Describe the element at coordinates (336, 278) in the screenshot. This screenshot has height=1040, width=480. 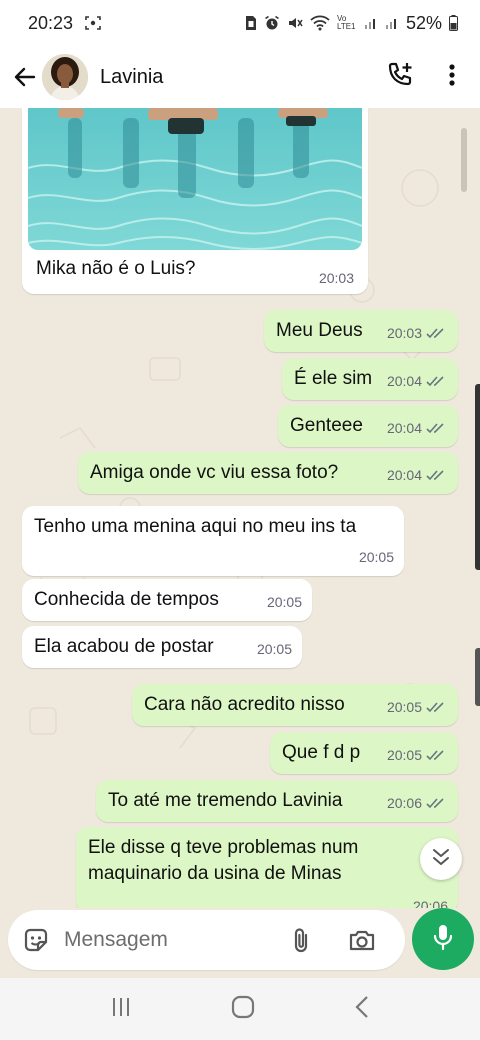
I see `message-time: 20:03` at that location.